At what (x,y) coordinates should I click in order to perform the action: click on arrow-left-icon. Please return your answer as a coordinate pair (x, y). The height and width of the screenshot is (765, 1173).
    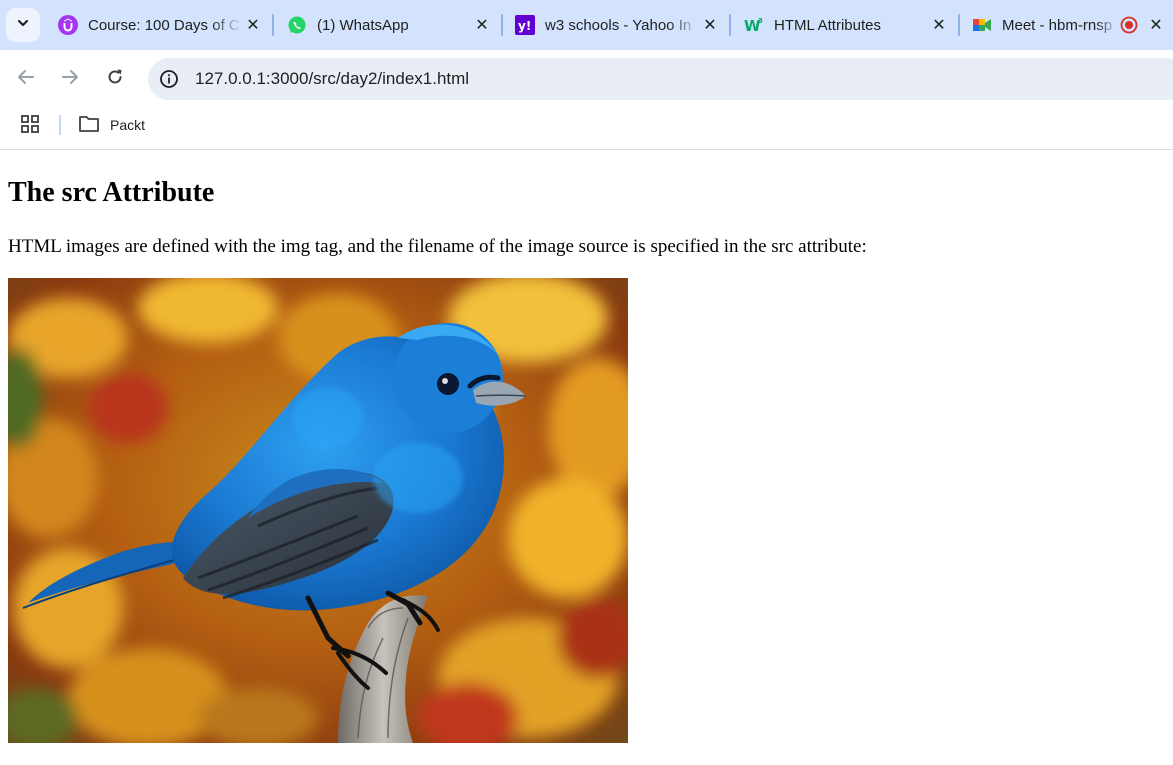
    Looking at the image, I should click on (26, 79).